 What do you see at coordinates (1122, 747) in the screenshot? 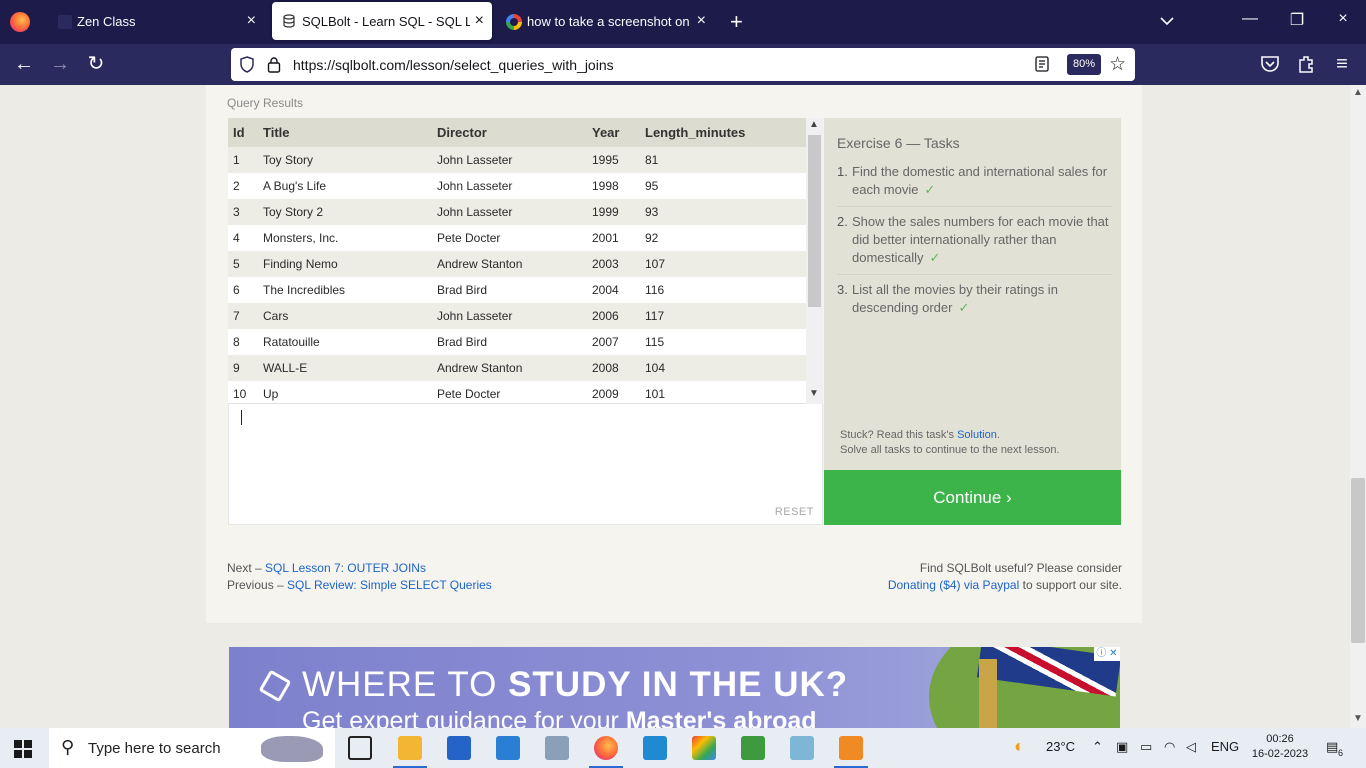
I see `meet-now-icon: ▣` at bounding box center [1122, 747].